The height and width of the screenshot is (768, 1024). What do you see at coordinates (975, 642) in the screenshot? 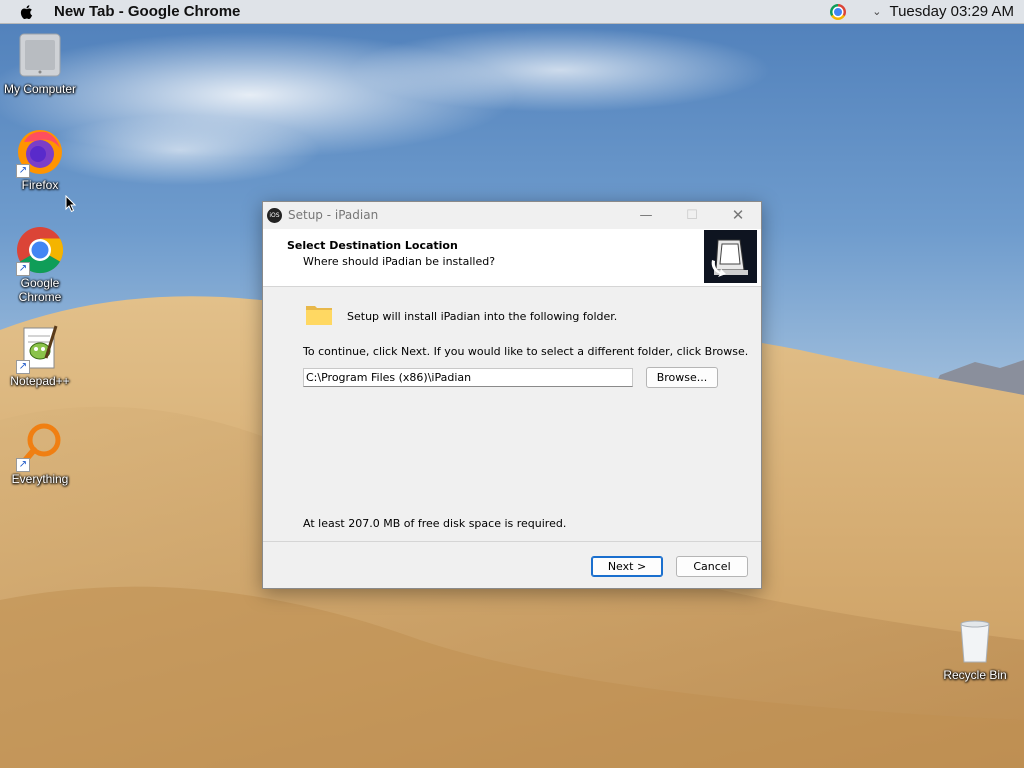
I see `recycle-bin-icon` at bounding box center [975, 642].